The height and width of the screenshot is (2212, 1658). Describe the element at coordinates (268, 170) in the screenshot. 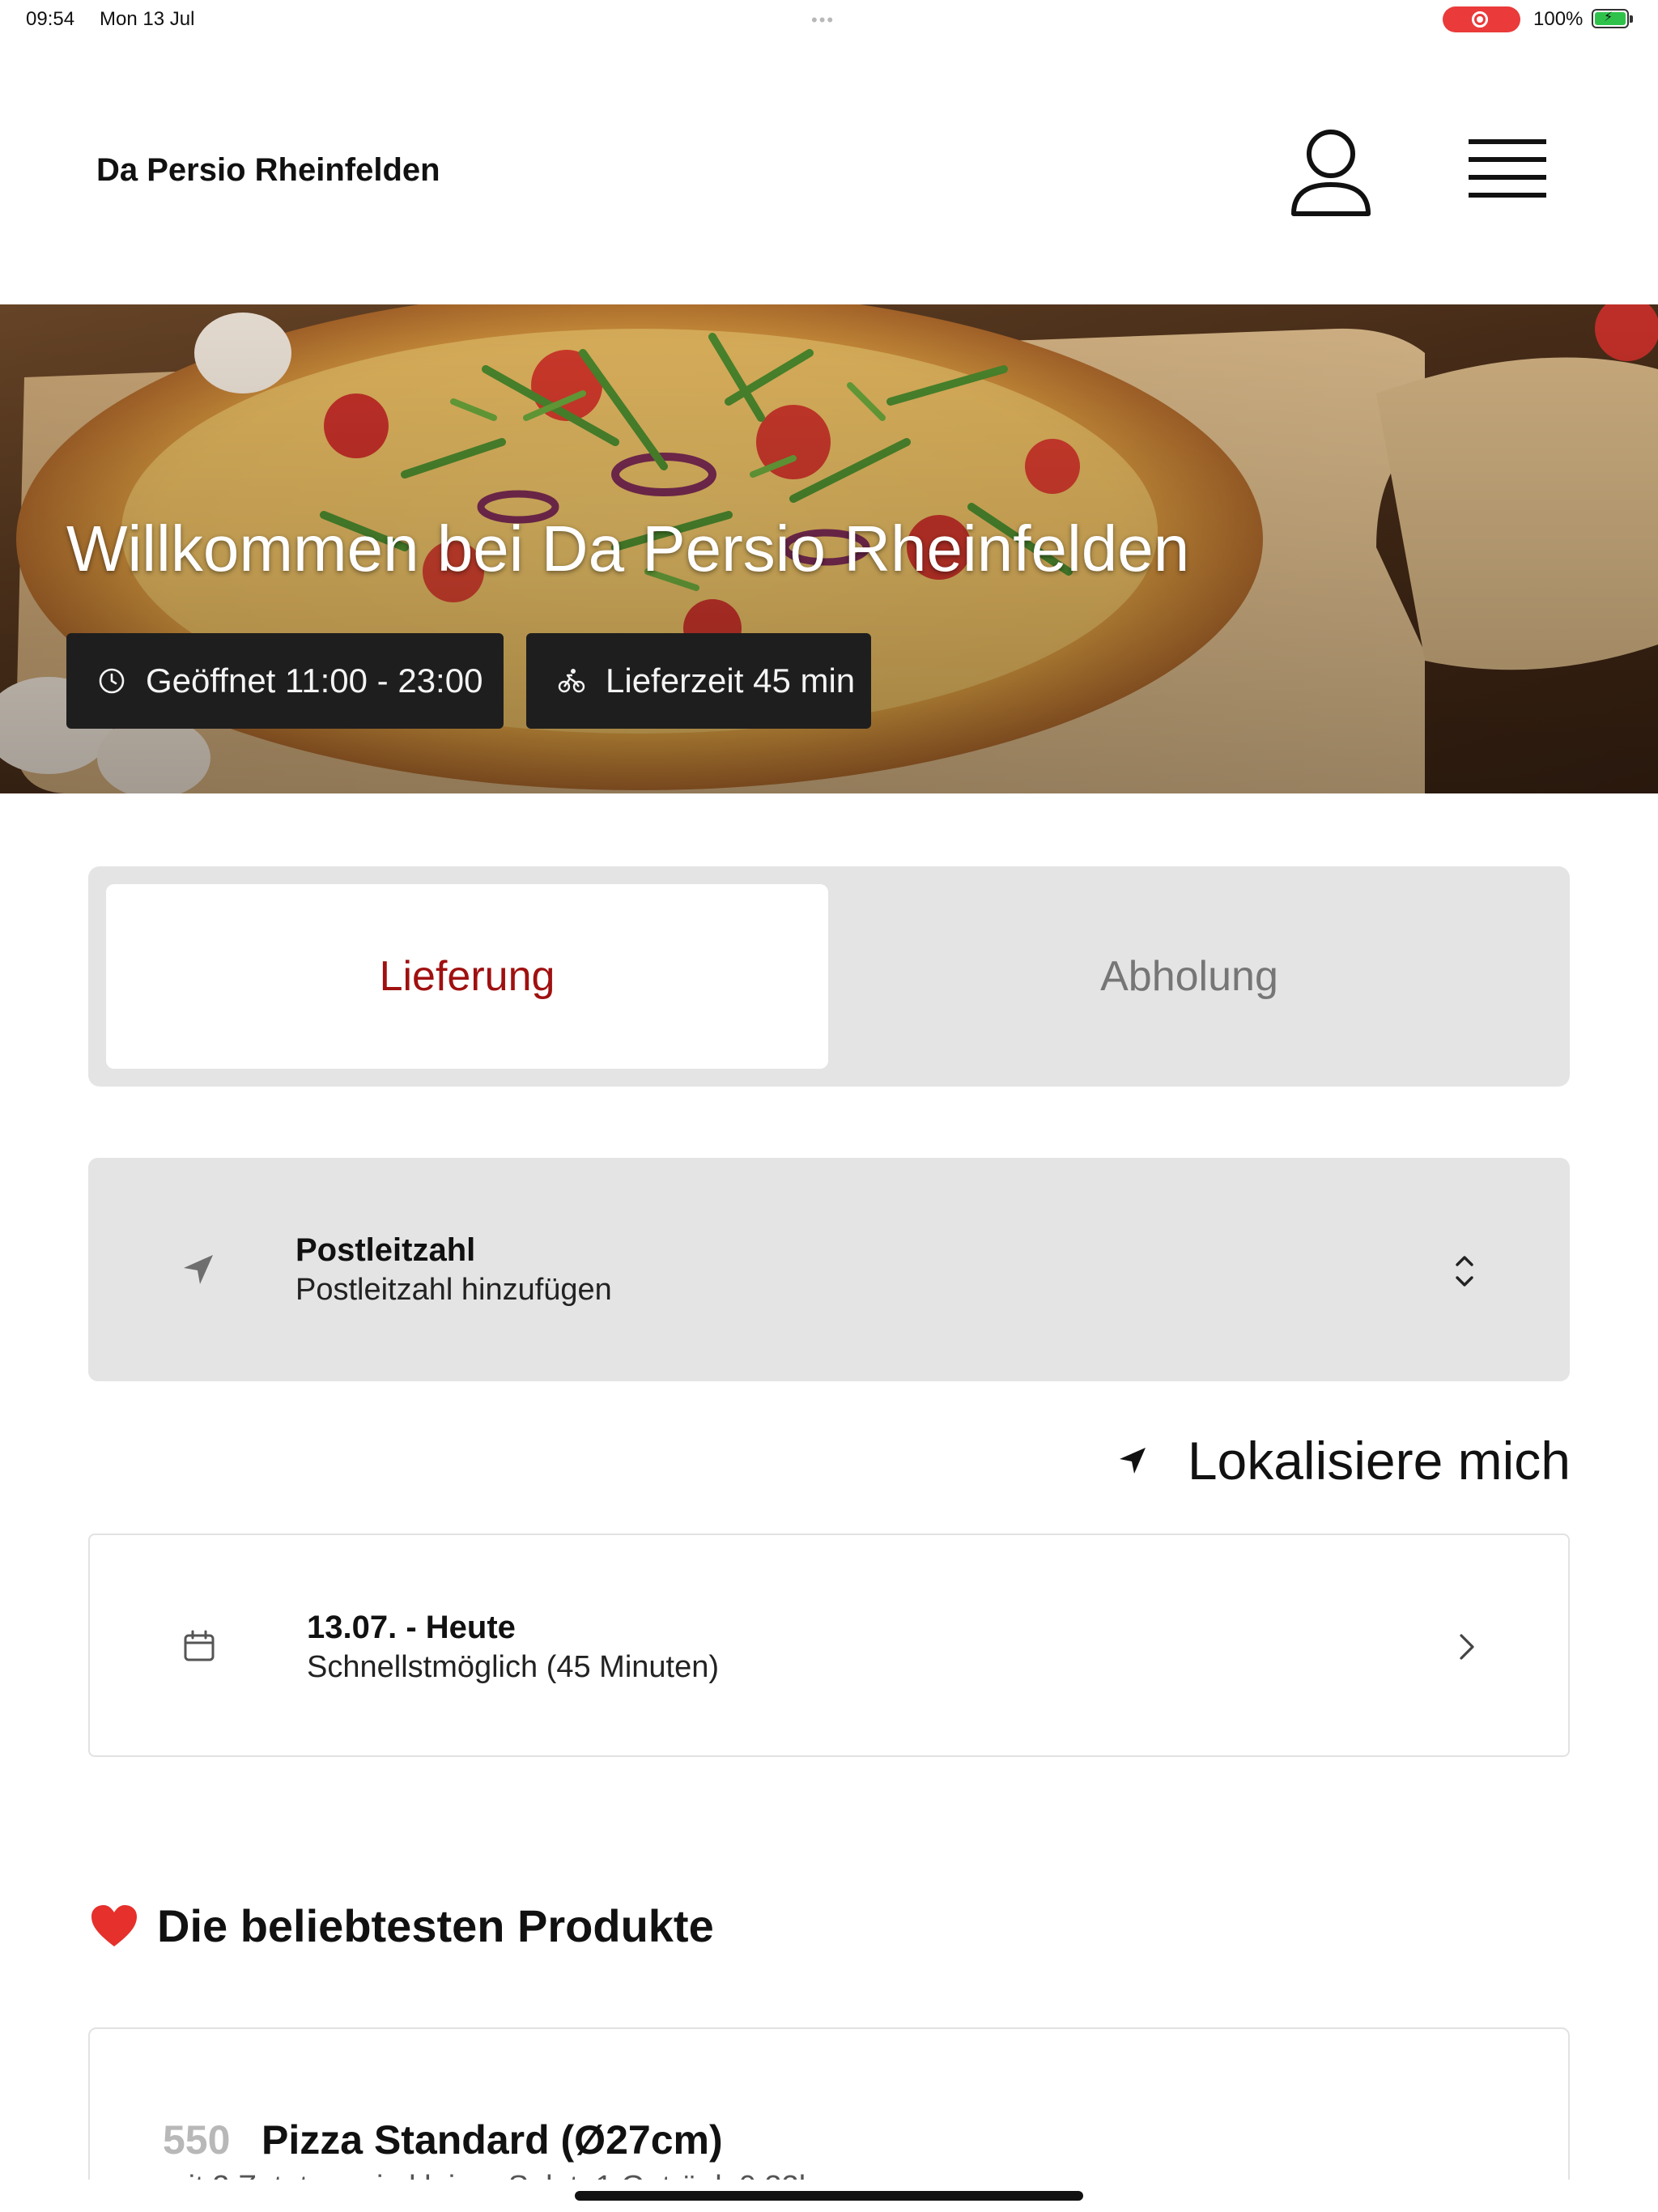

I see `restaurant-name: Da Persio Rheinfelden` at that location.